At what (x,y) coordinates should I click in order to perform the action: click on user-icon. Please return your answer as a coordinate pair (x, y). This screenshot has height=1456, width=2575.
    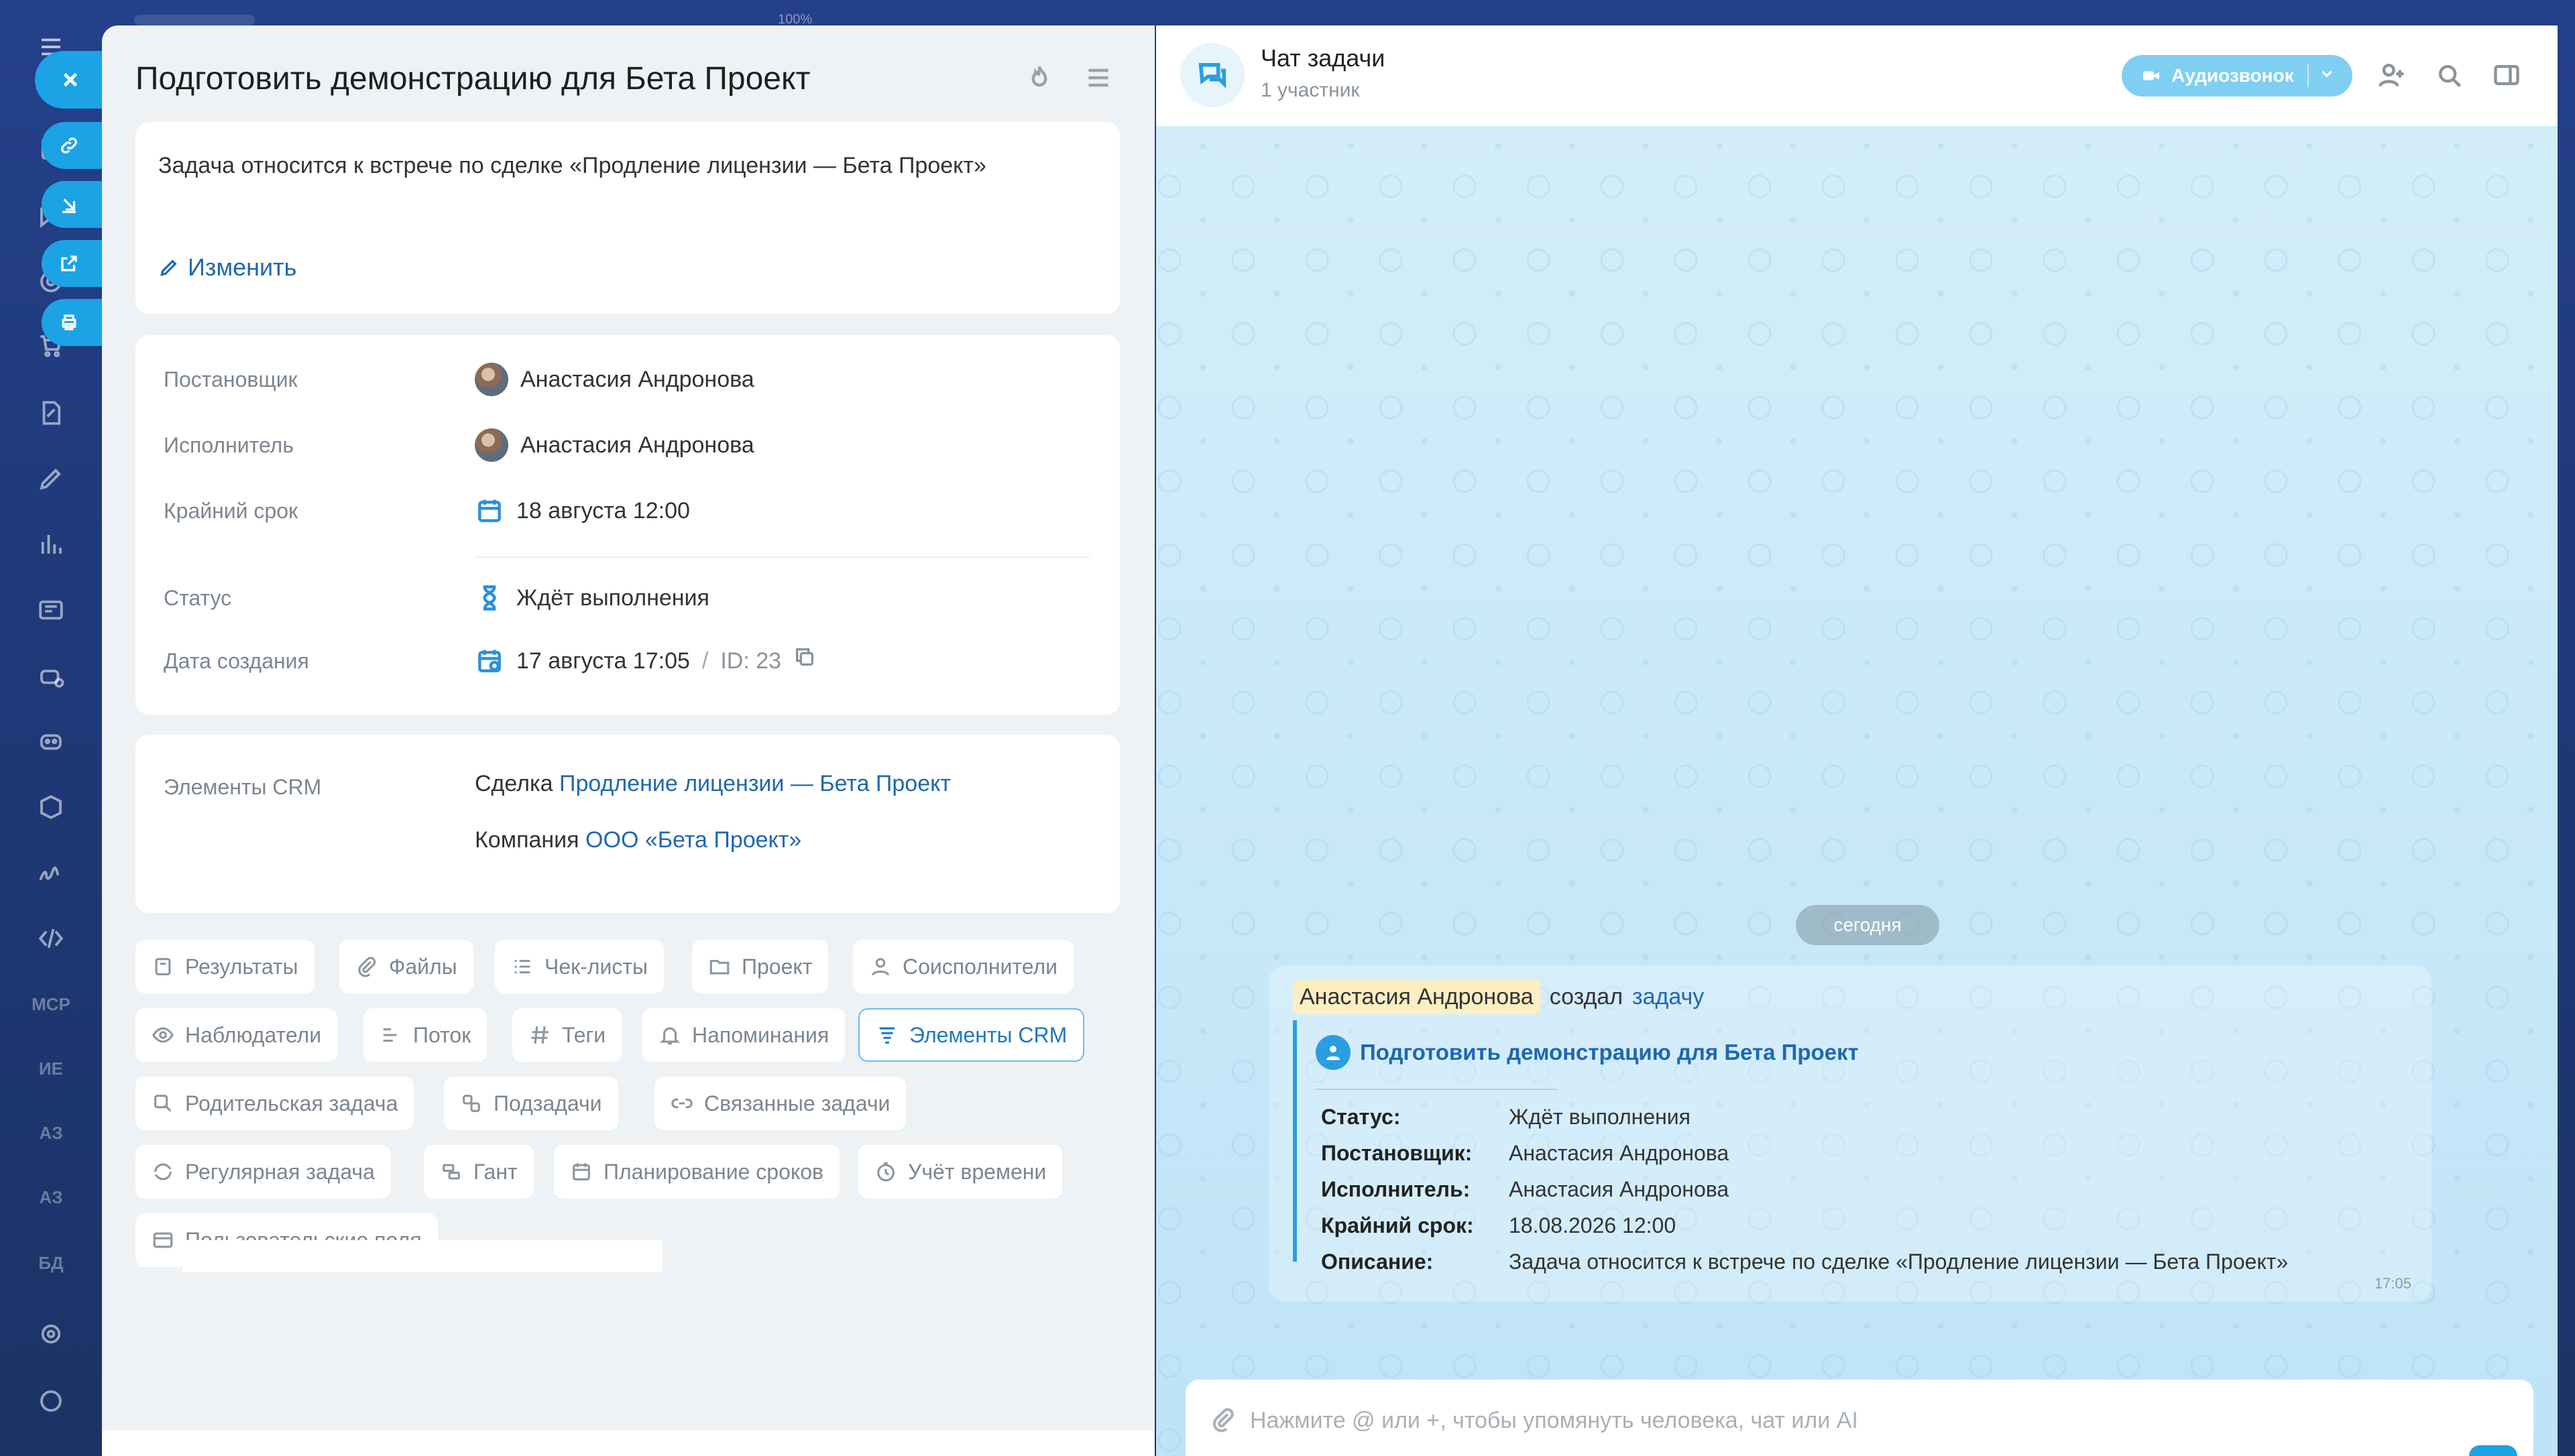
    Looking at the image, I should click on (880, 967).